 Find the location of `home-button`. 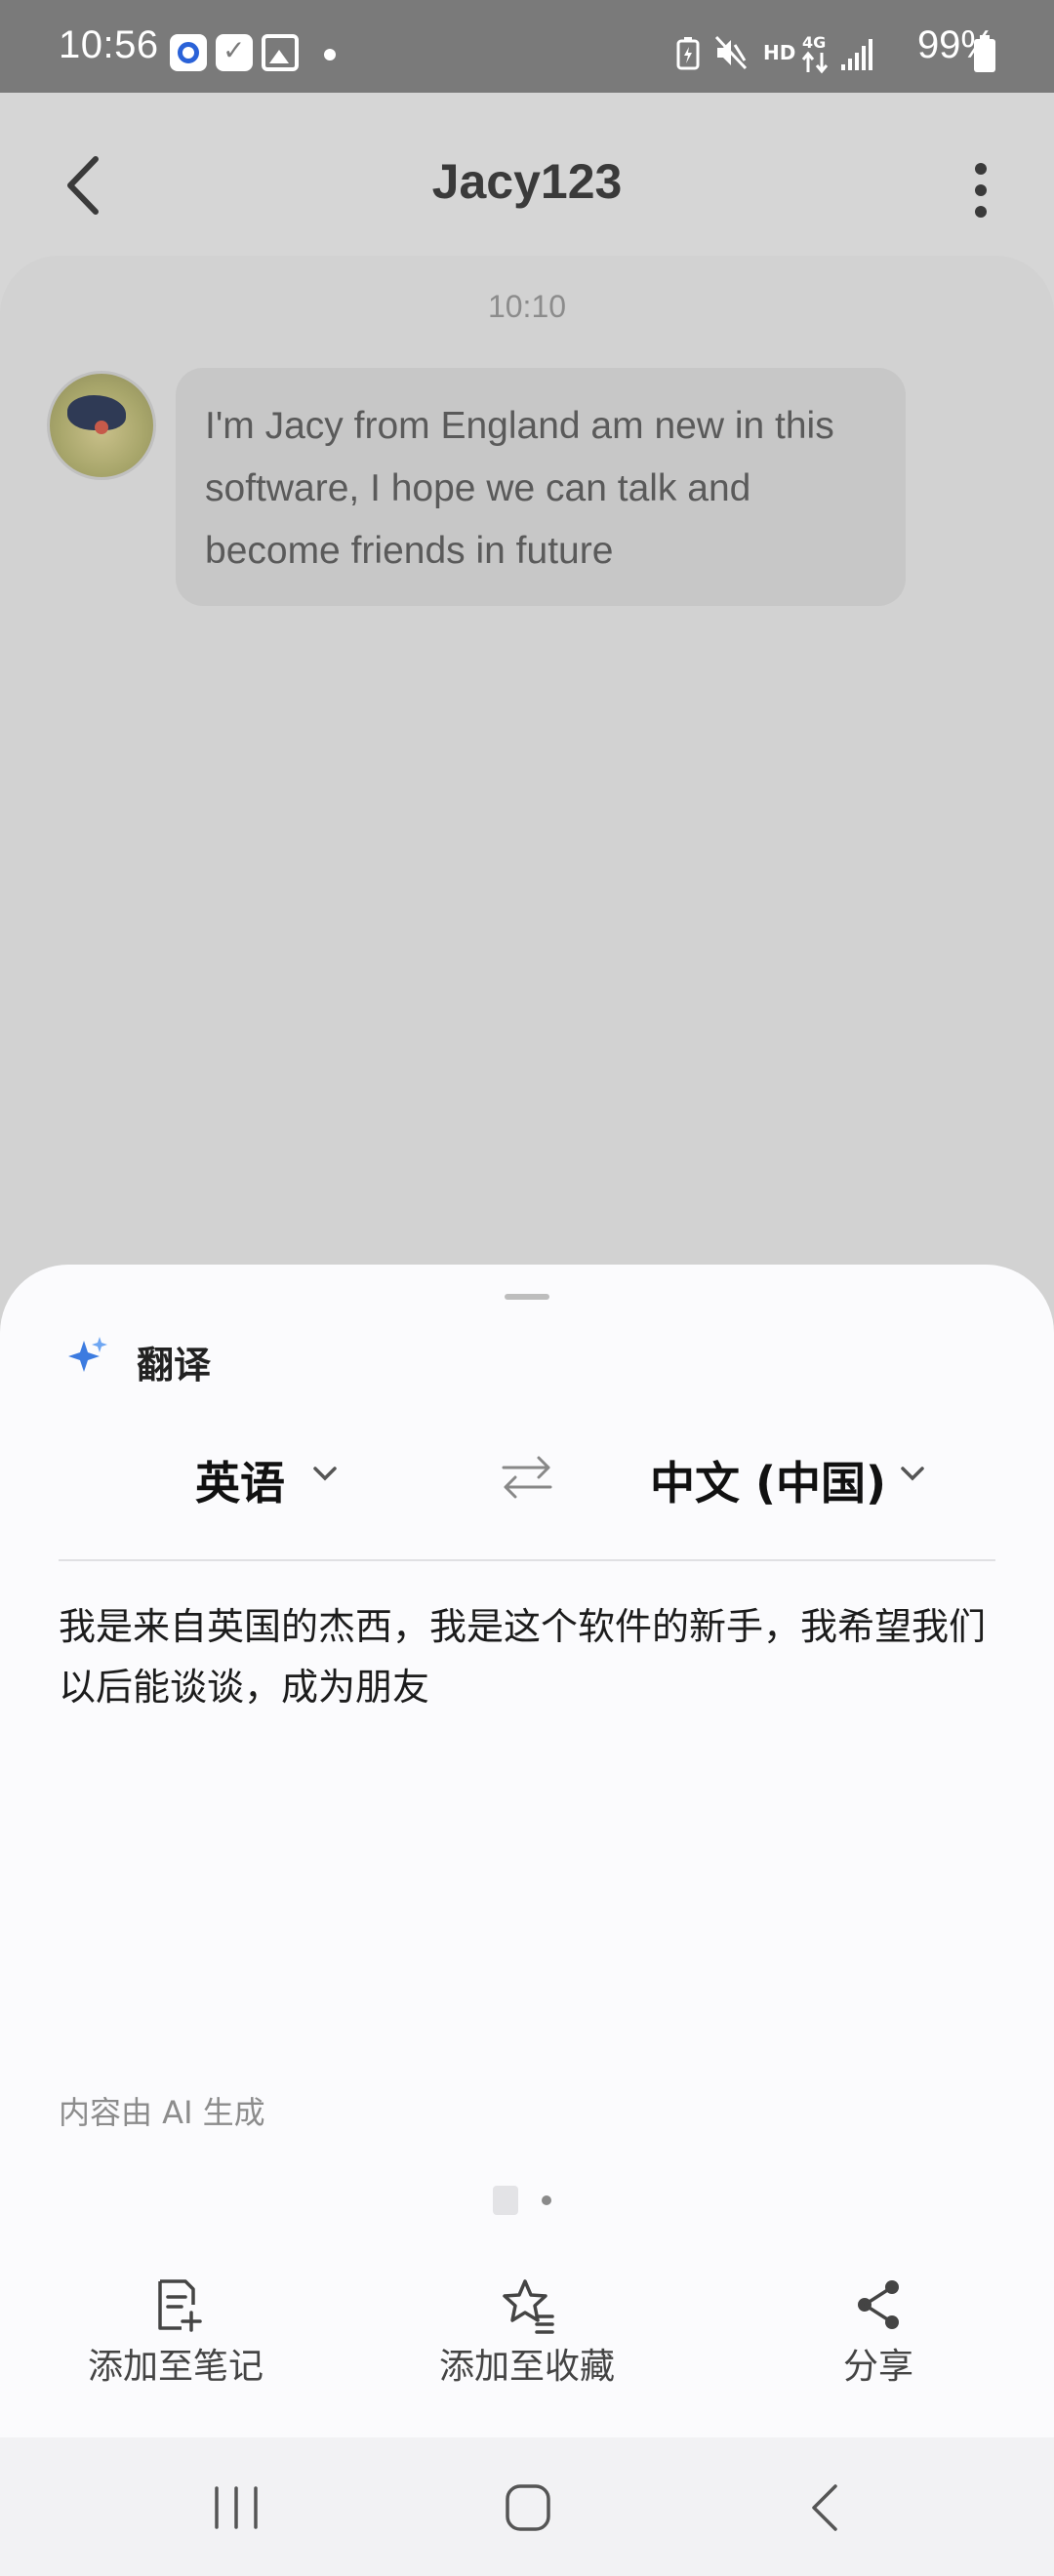

home-button is located at coordinates (529, 2507).